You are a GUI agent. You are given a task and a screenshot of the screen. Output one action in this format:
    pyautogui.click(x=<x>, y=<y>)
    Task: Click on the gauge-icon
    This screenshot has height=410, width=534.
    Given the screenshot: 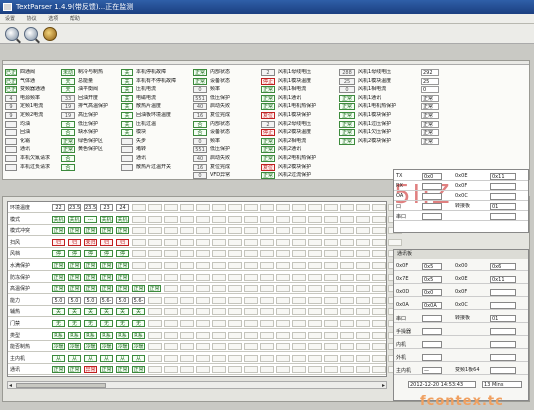 What is the action you would take?
    pyautogui.click(x=50, y=34)
    